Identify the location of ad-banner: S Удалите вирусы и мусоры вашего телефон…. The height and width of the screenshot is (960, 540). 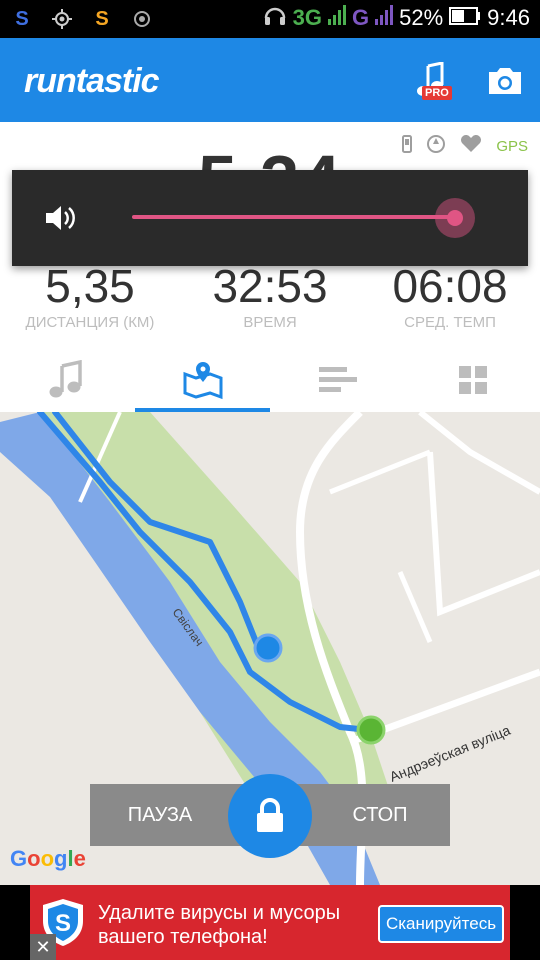
(270, 922).